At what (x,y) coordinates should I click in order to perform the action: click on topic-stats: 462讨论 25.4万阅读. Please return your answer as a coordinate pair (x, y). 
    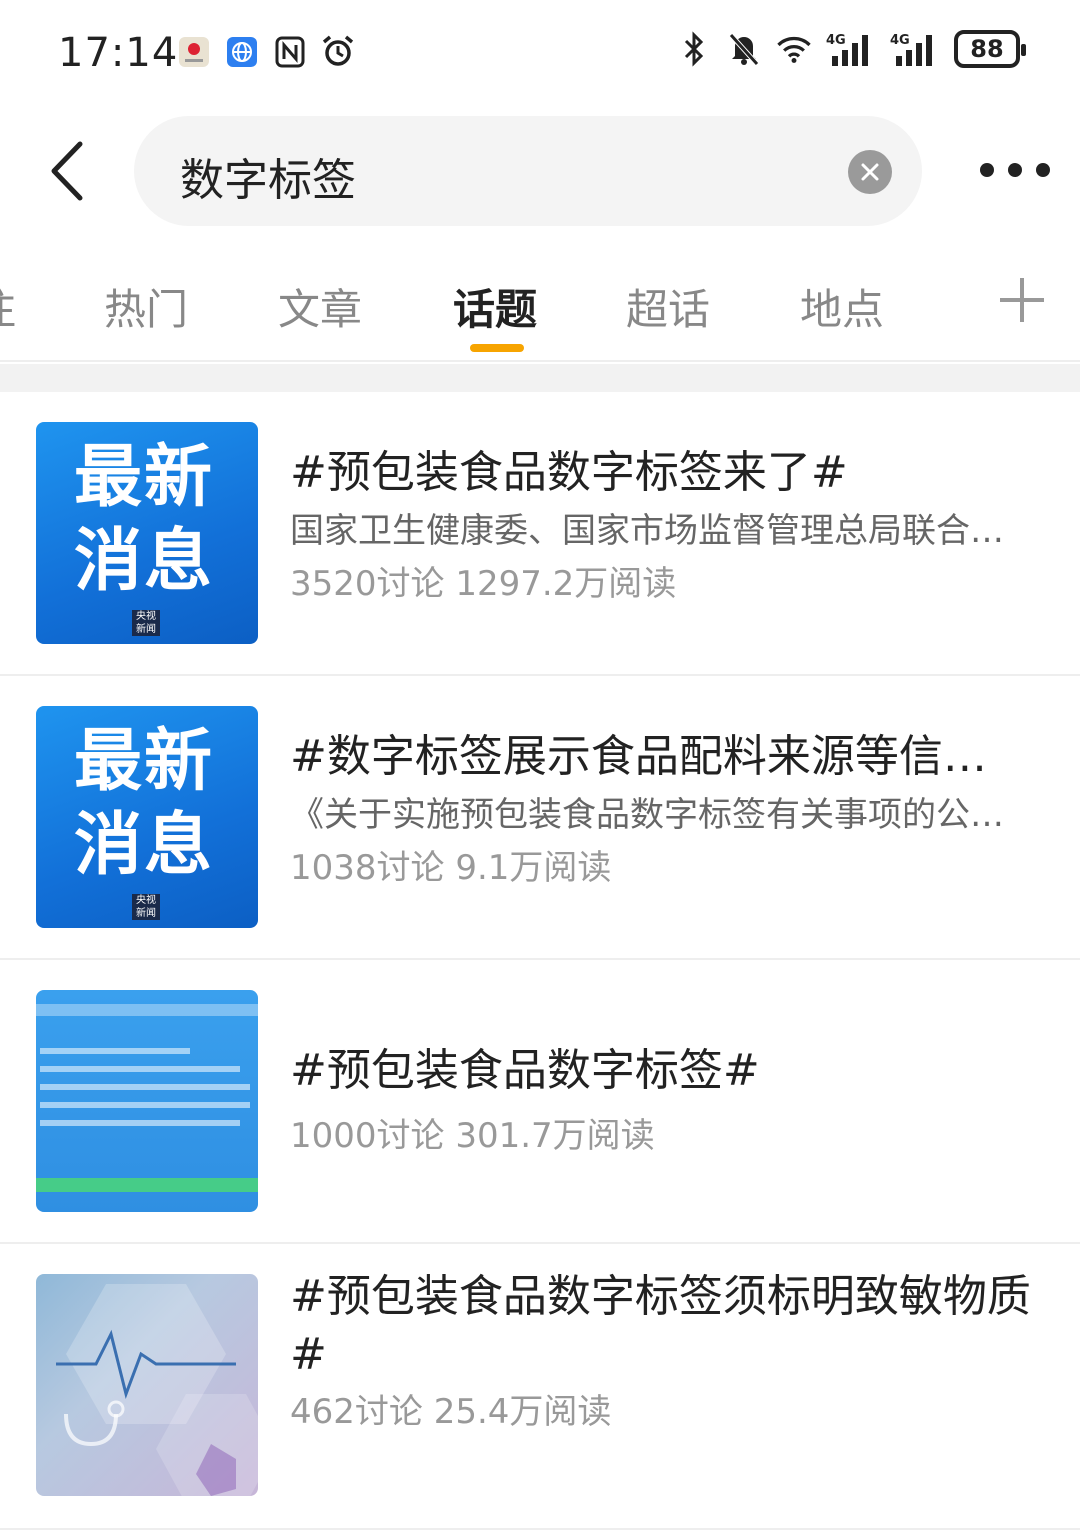
    Looking at the image, I should click on (451, 1412).